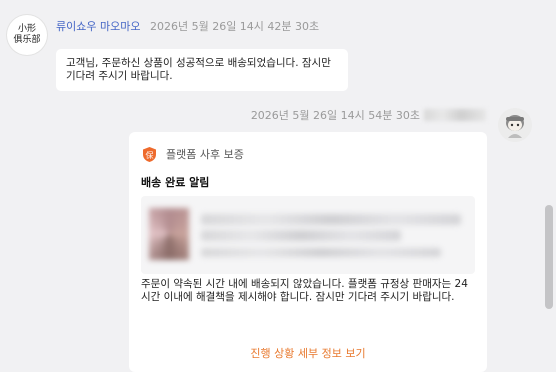 The height and width of the screenshot is (372, 556). What do you see at coordinates (26, 29) in the screenshot?
I see `store-avatar-line1: 小形` at bounding box center [26, 29].